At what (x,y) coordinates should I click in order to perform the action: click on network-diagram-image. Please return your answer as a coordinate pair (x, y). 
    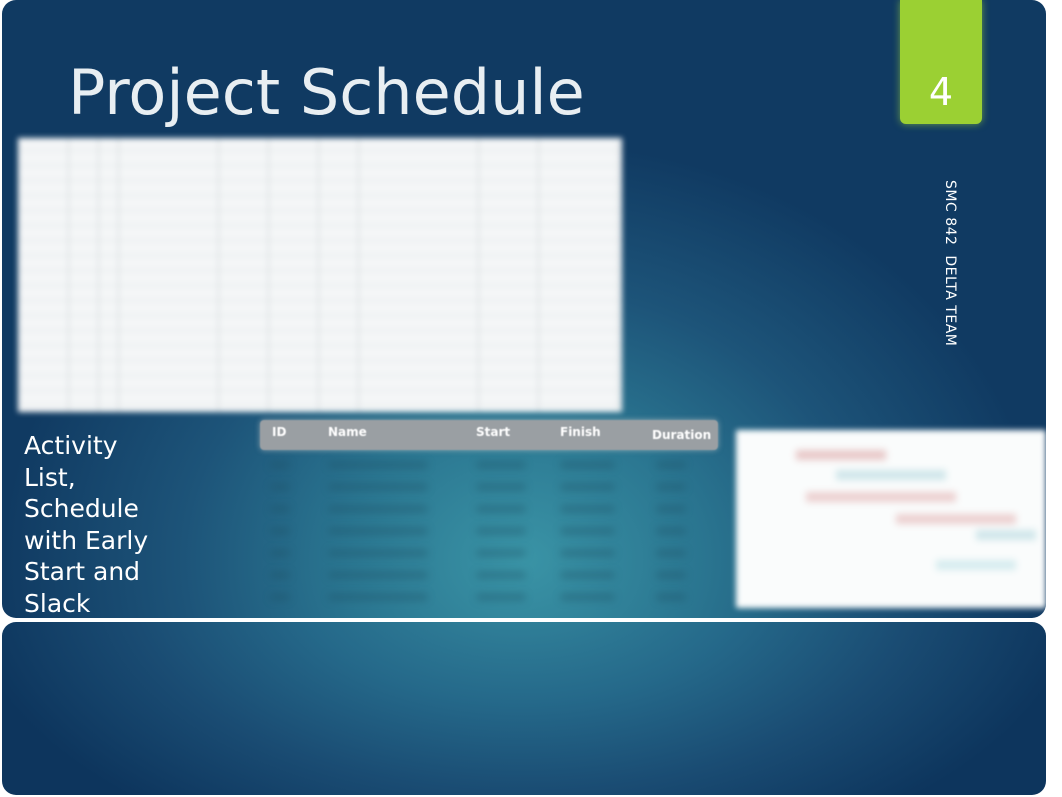
    Looking at the image, I should click on (891, 519).